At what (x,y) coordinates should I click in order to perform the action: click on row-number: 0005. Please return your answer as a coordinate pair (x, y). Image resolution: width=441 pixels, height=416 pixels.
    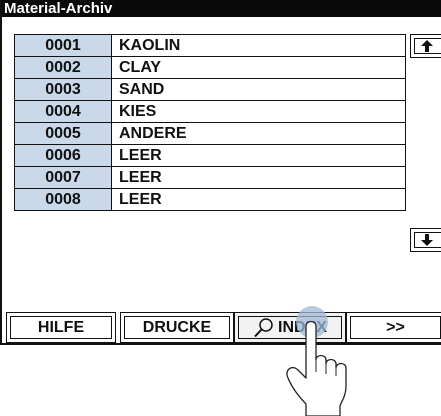
    Looking at the image, I should click on (63, 133).